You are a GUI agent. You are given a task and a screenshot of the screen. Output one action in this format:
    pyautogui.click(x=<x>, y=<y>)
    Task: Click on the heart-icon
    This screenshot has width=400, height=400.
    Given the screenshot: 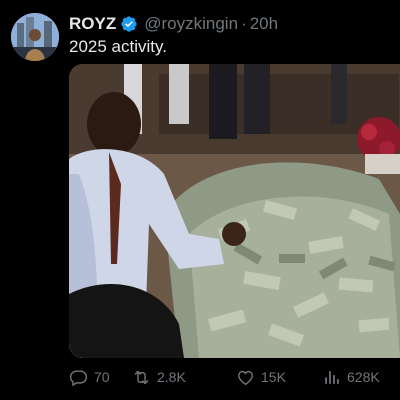 What is the action you would take?
    pyautogui.click(x=245, y=377)
    